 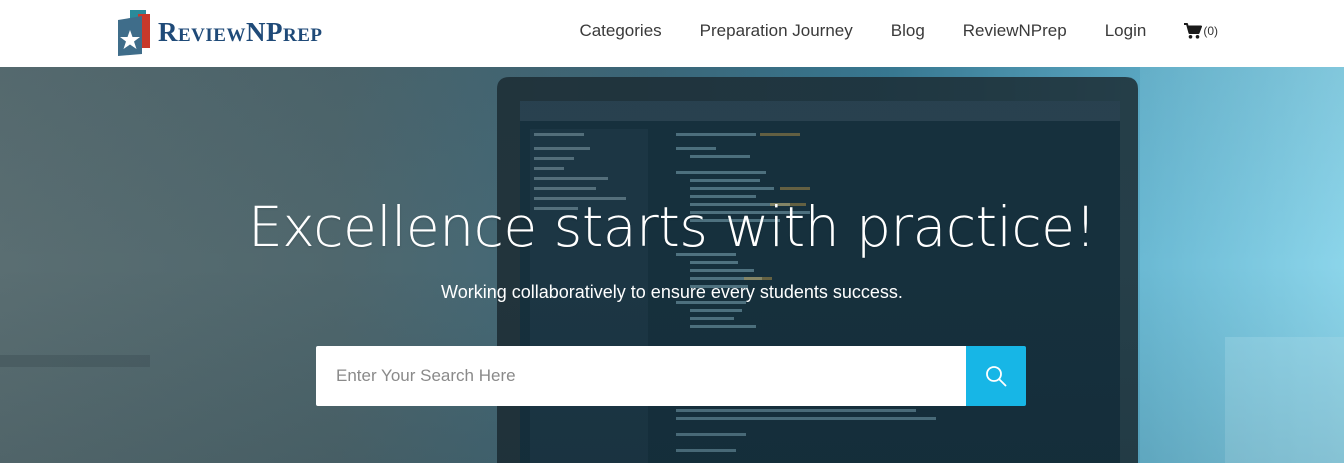 I want to click on nav-reviewnprep: ReviewNPrep, so click(x=1015, y=31).